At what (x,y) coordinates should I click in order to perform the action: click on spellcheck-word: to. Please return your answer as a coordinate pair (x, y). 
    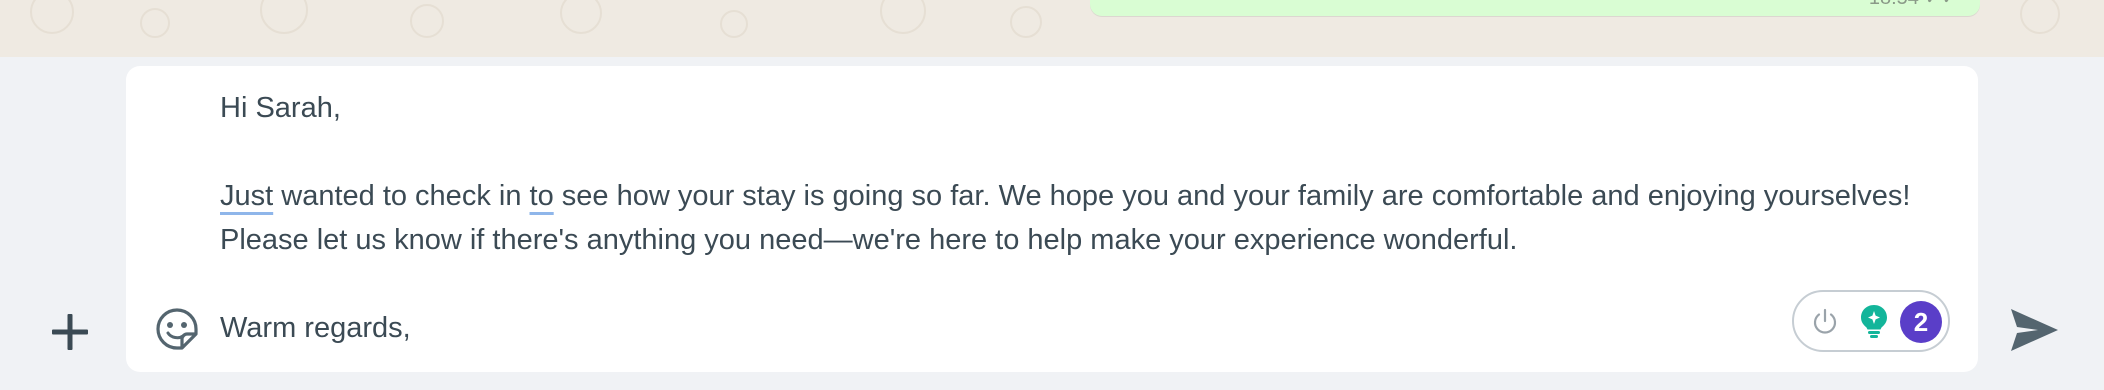
    Looking at the image, I should click on (542, 196).